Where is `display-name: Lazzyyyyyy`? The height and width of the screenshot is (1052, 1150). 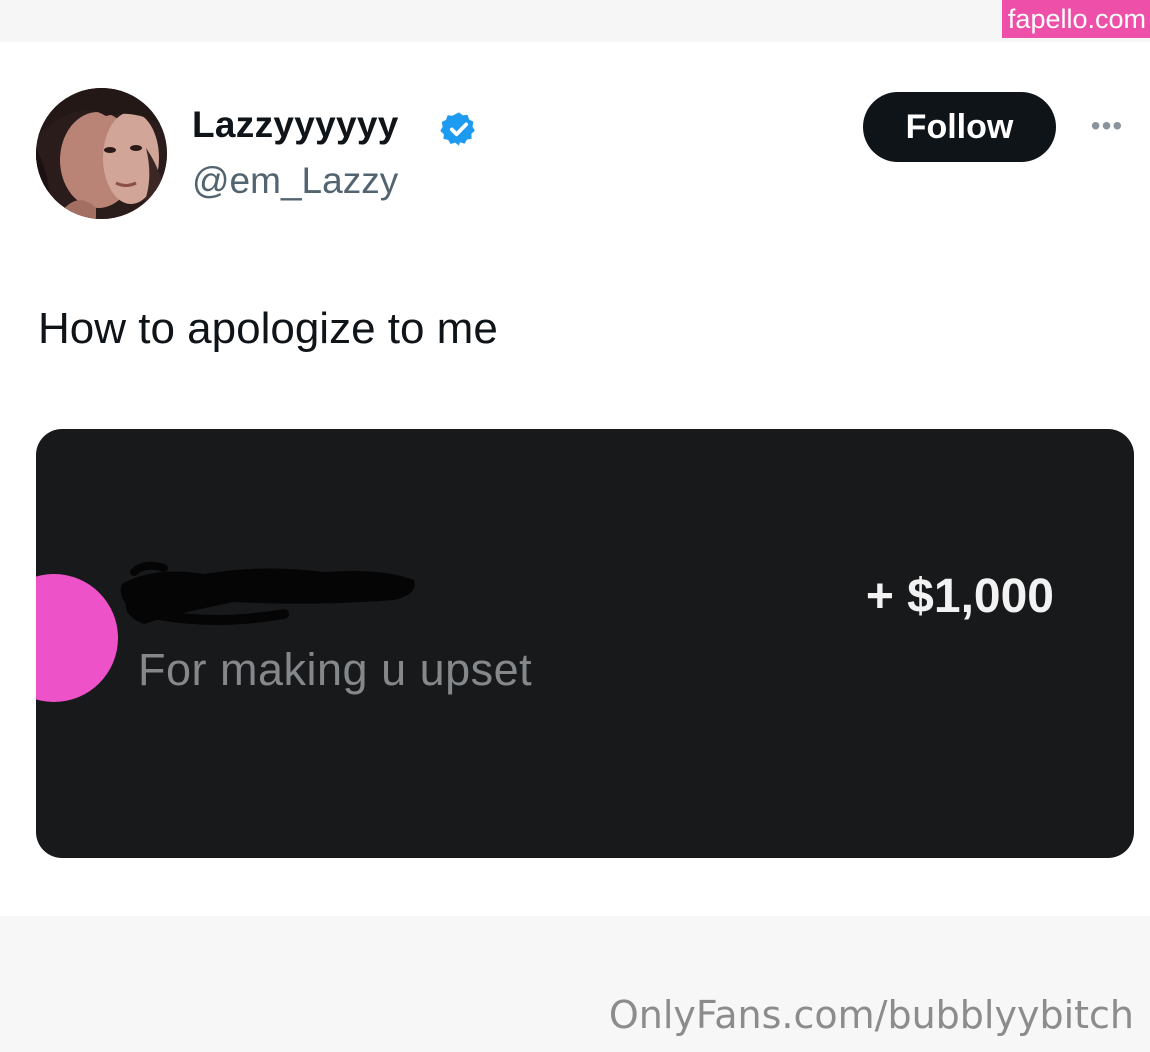
display-name: Lazzyyyyyy is located at coordinates (295, 125).